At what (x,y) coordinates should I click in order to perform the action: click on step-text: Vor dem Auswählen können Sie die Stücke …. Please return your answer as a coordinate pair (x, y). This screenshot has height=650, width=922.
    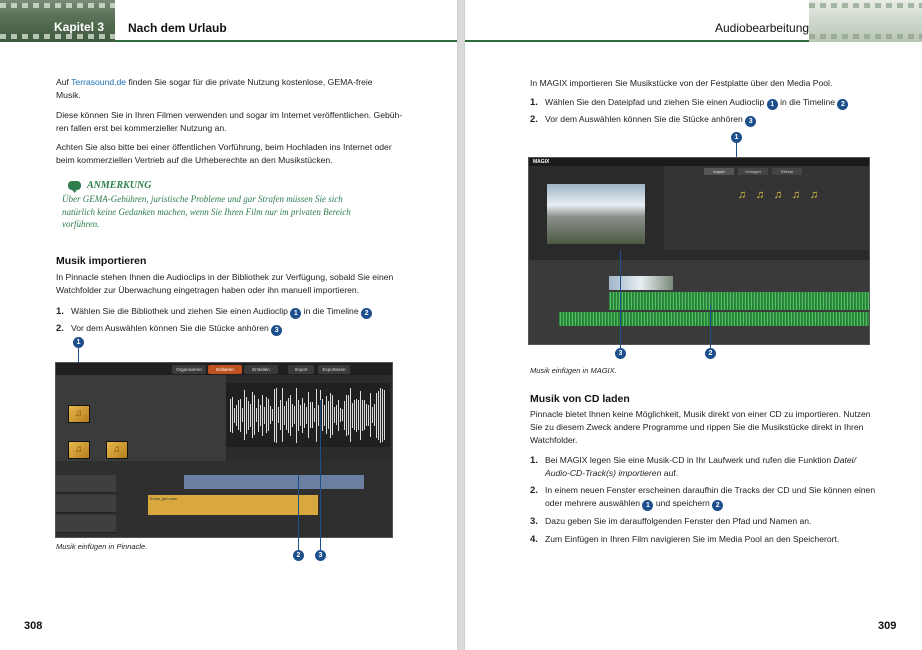
    Looking at the image, I should click on (171, 328).